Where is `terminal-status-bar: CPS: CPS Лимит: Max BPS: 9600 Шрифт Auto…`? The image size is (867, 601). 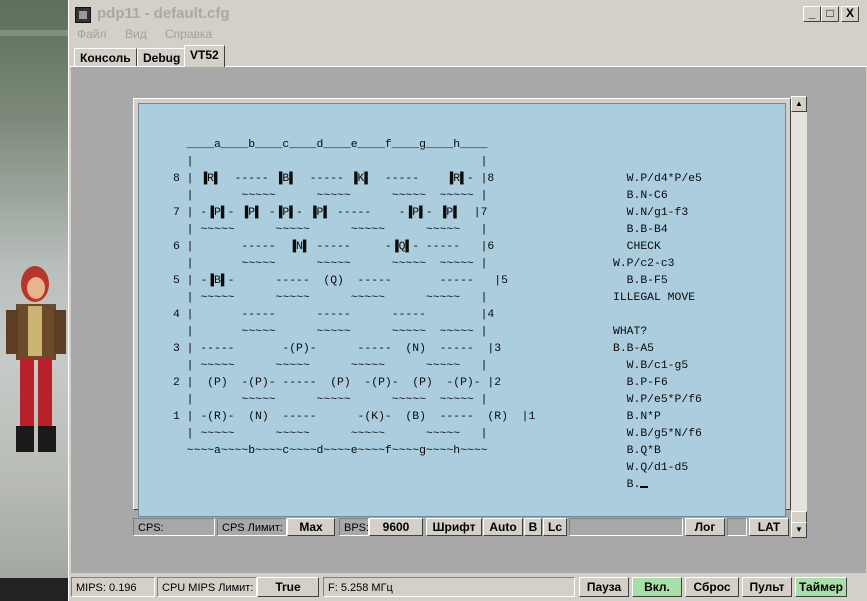 terminal-status-bar: CPS: CPS Лимит: Max BPS: 9600 Шрифт Auto… is located at coordinates (461, 527).